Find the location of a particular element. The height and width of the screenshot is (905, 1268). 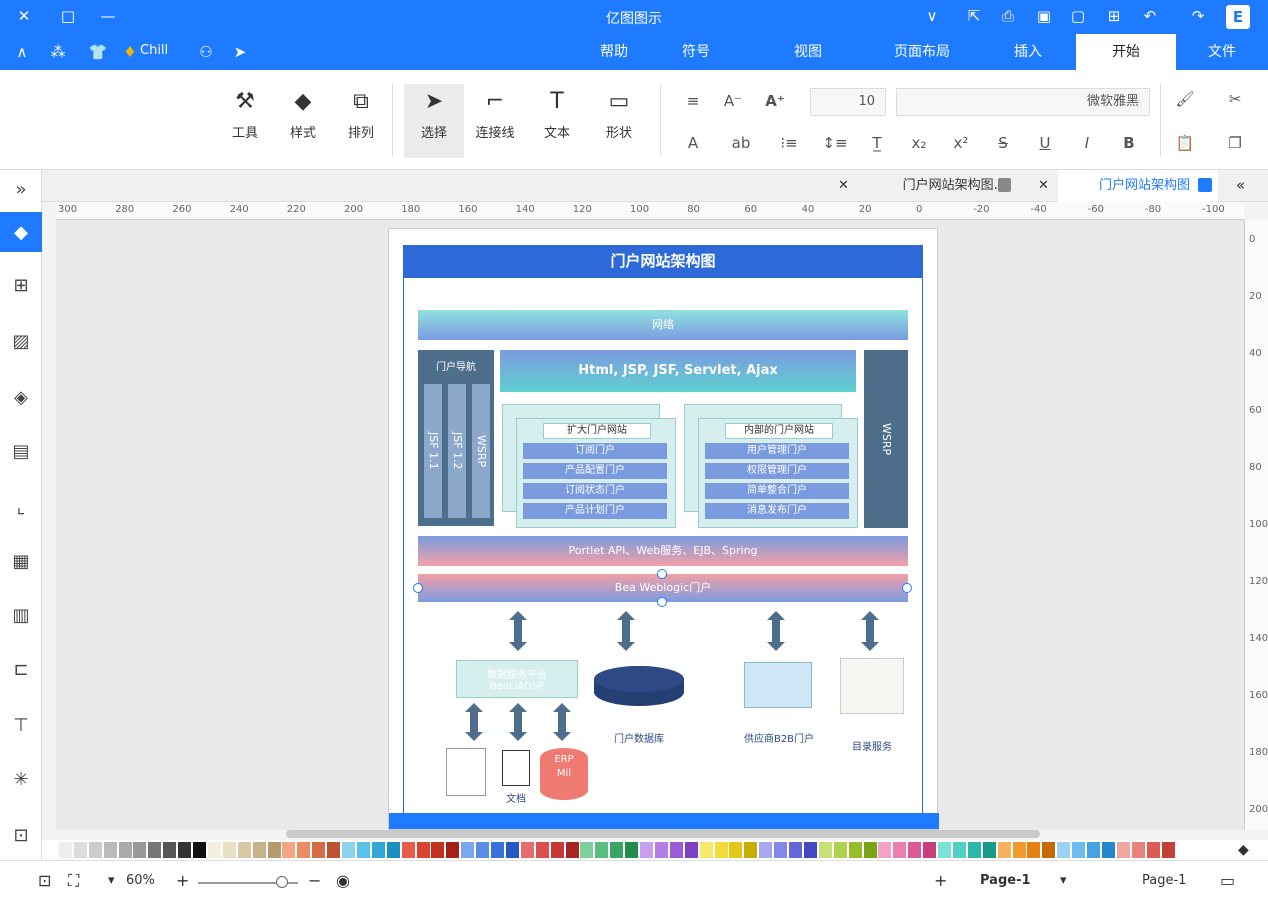

close-tab-icon: ✕ is located at coordinates (1043, 185).